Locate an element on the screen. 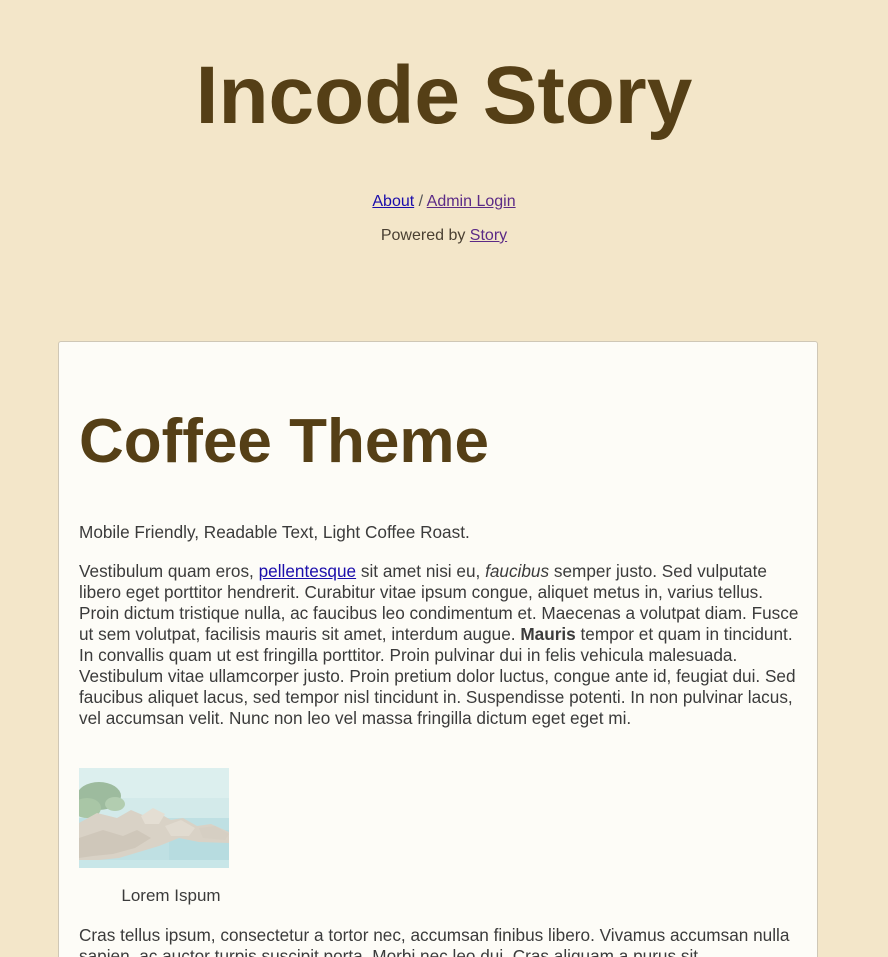  seaside-rocks-image is located at coordinates (154, 818).